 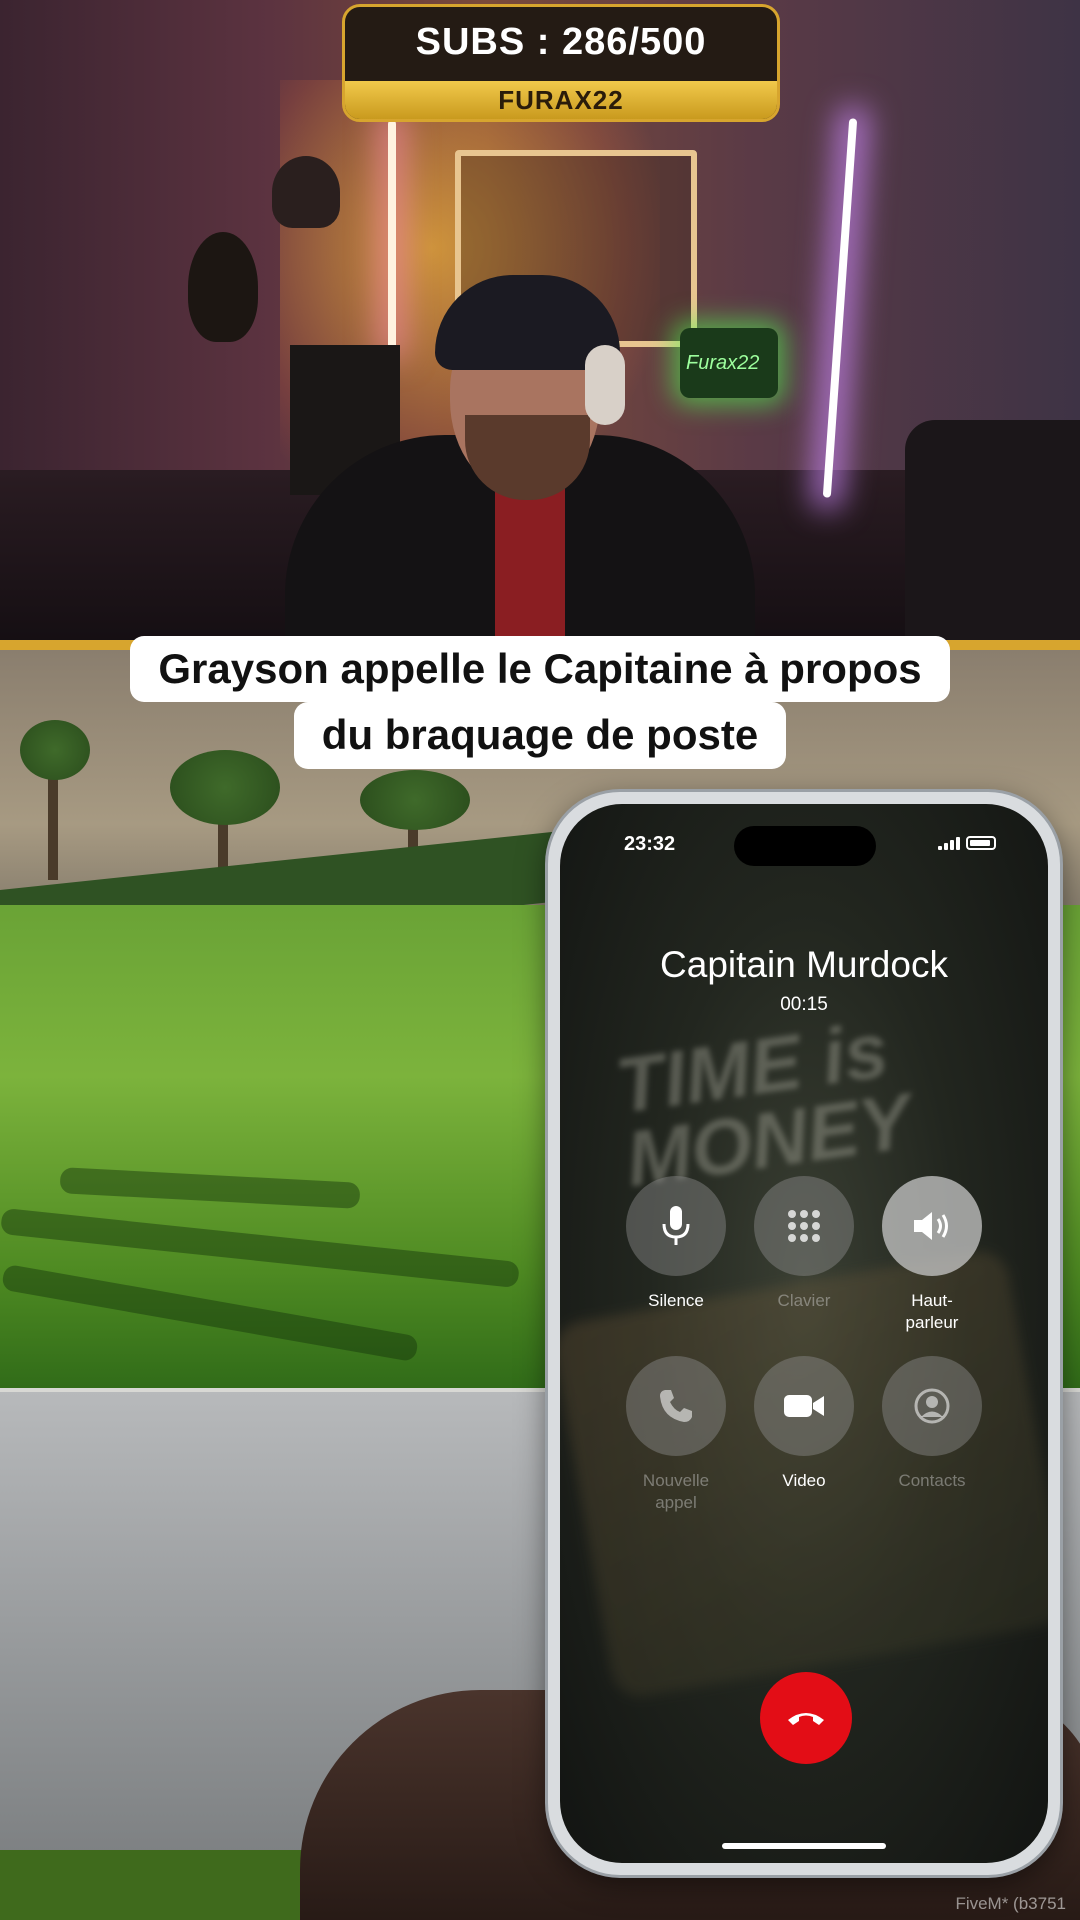 What do you see at coordinates (530, 562) in the screenshot?
I see `streamer-shirt` at bounding box center [530, 562].